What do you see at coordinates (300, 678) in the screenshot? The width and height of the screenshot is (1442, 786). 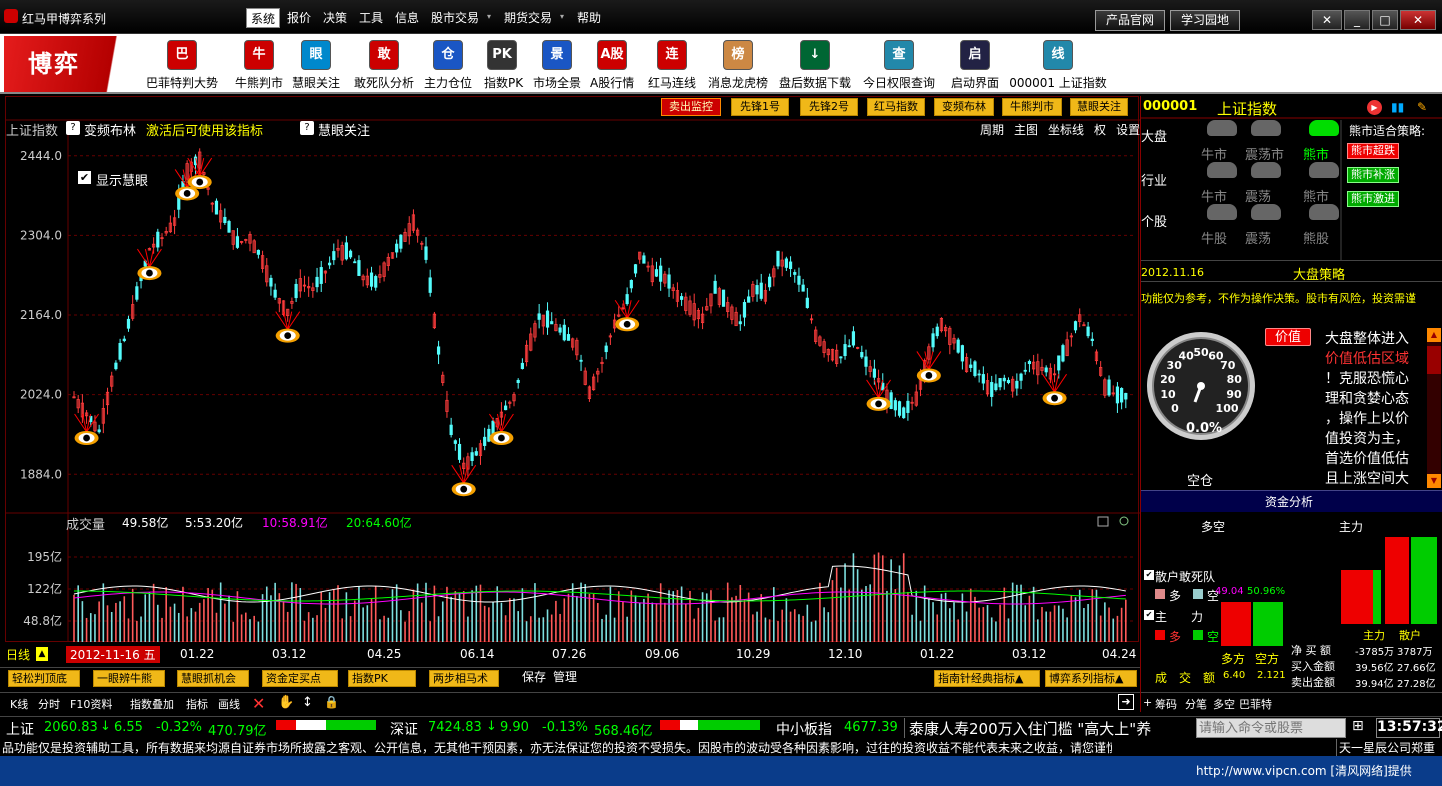 I see `bottom-button-3: 资金定买点` at bounding box center [300, 678].